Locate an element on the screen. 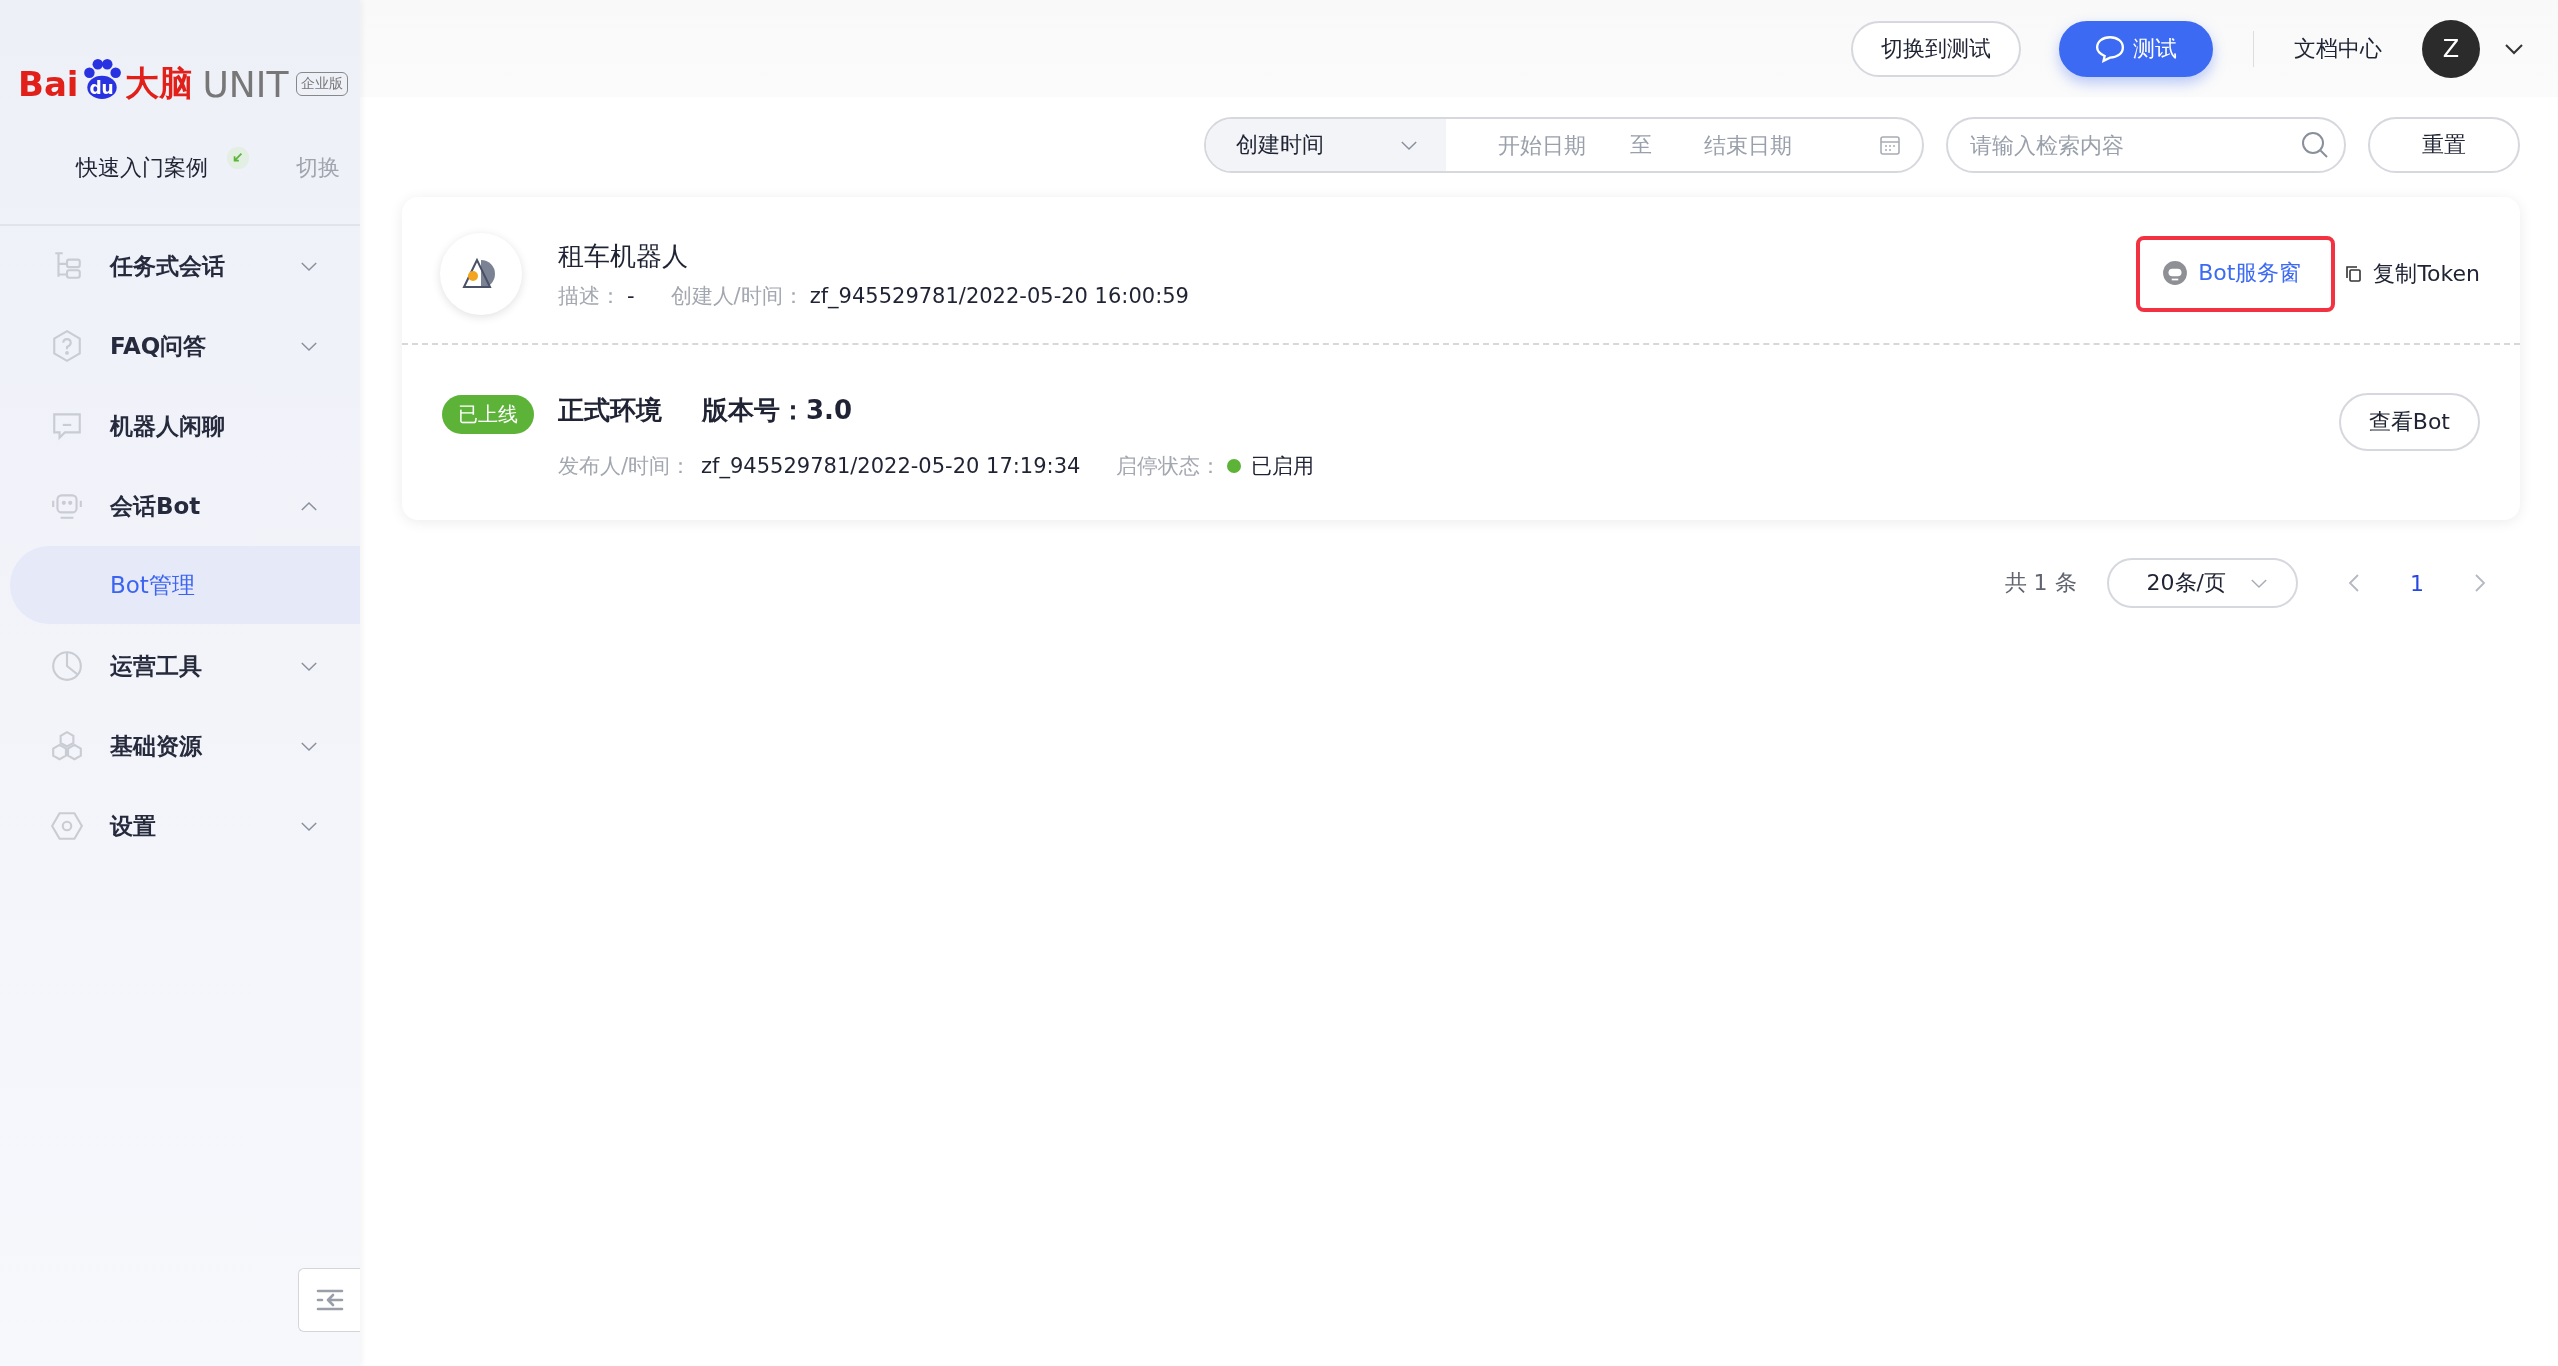  bot-service-link: Bot服务窗 is located at coordinates (2232, 273).